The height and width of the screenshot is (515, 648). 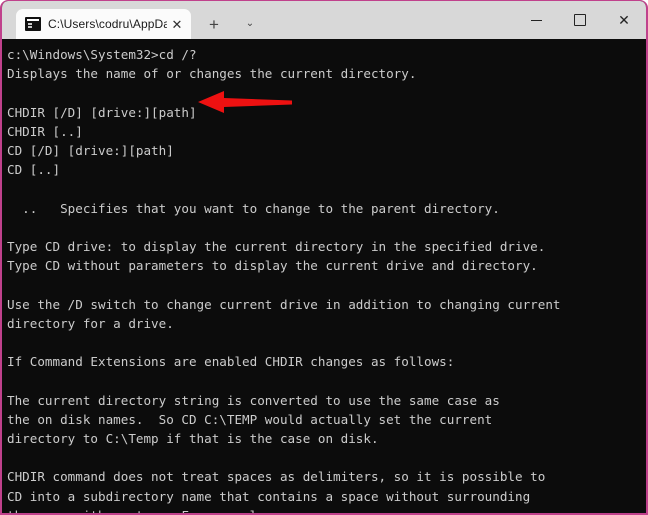 I want to click on terminal-tab-active: C:\Users\codru\AppData\Roa ✕, so click(x=103, y=24).